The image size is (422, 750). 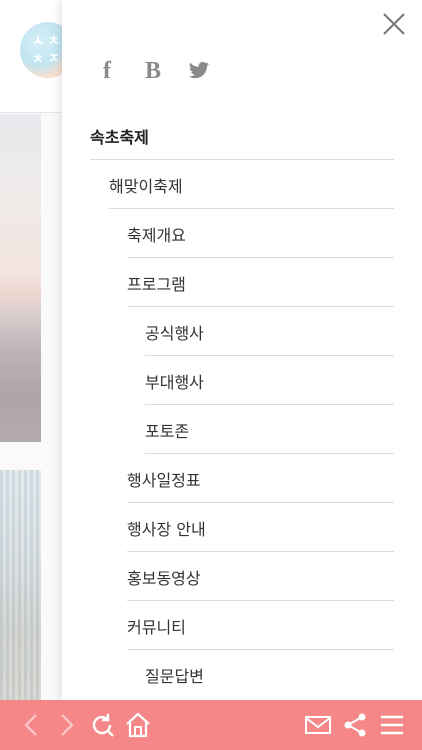 What do you see at coordinates (138, 725) in the screenshot?
I see `home-icon` at bounding box center [138, 725].